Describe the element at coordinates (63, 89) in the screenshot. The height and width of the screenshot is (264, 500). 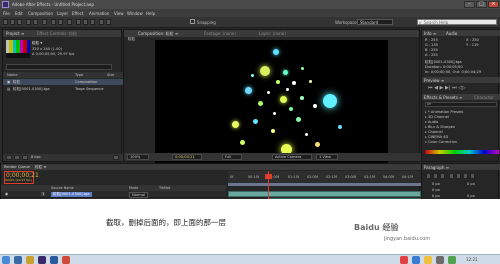
I see `project-row-footage: ▤ 粒粒[0001-0300].tga Targa Sequence` at that location.